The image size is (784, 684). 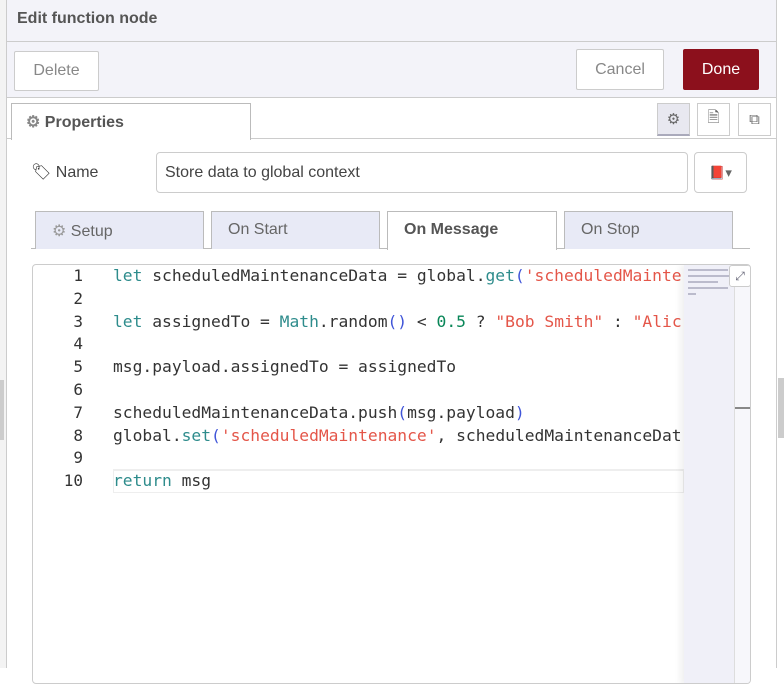 What do you see at coordinates (780, 334) in the screenshot?
I see `page-scrollbar` at bounding box center [780, 334].